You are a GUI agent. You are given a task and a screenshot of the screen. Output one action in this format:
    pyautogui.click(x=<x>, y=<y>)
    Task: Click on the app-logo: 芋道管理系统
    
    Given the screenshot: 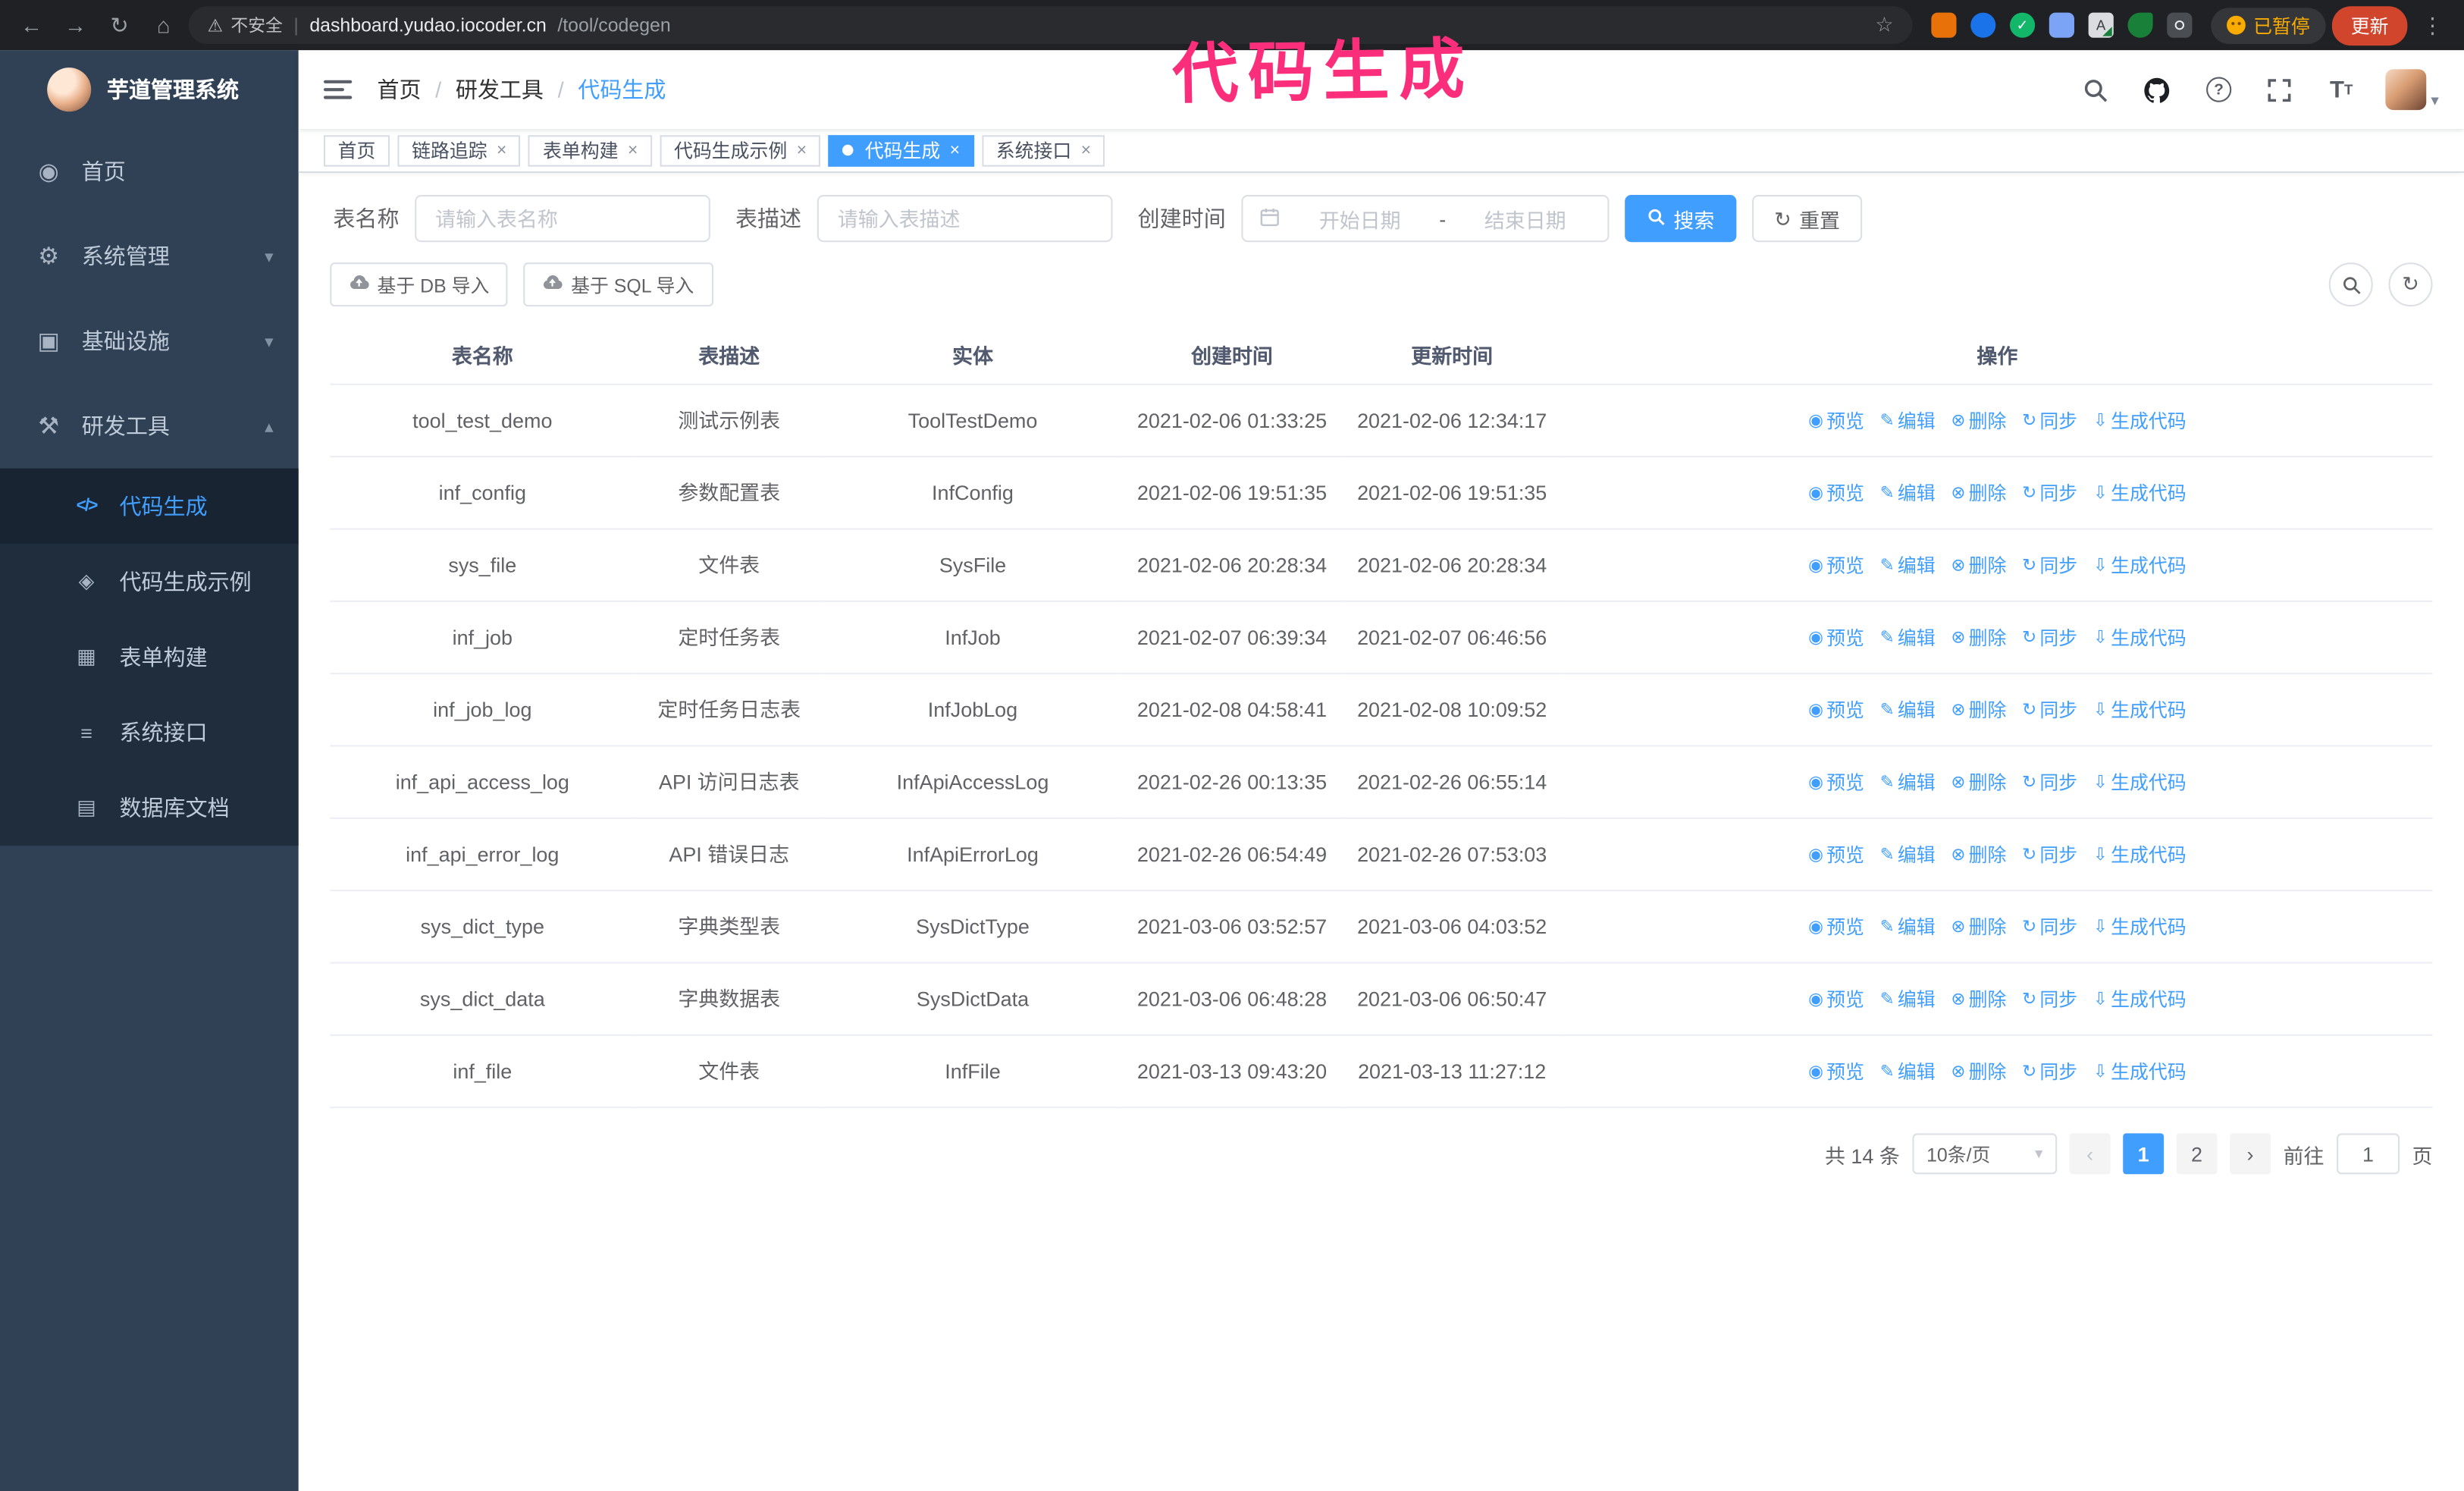 What is the action you would take?
    pyautogui.click(x=150, y=89)
    